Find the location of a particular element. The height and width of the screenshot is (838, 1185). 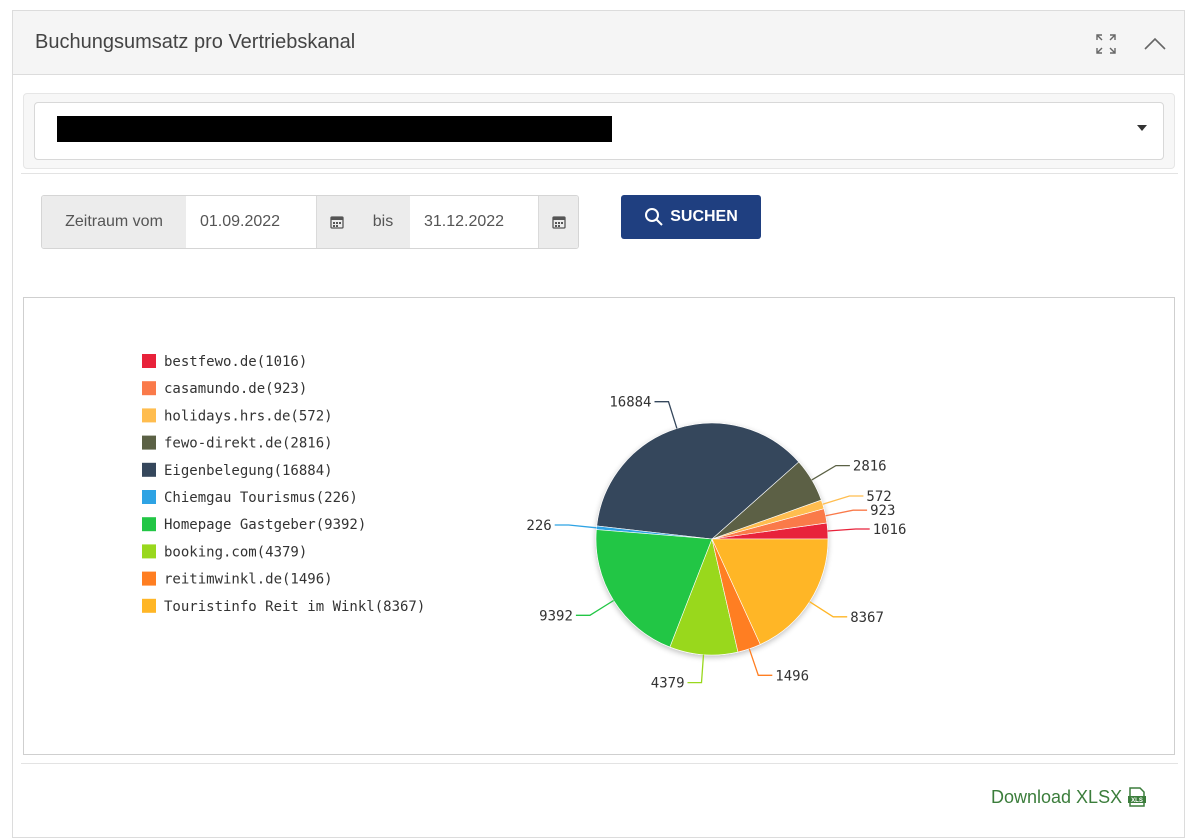

slice-value-label: 8367 is located at coordinates (867, 618).